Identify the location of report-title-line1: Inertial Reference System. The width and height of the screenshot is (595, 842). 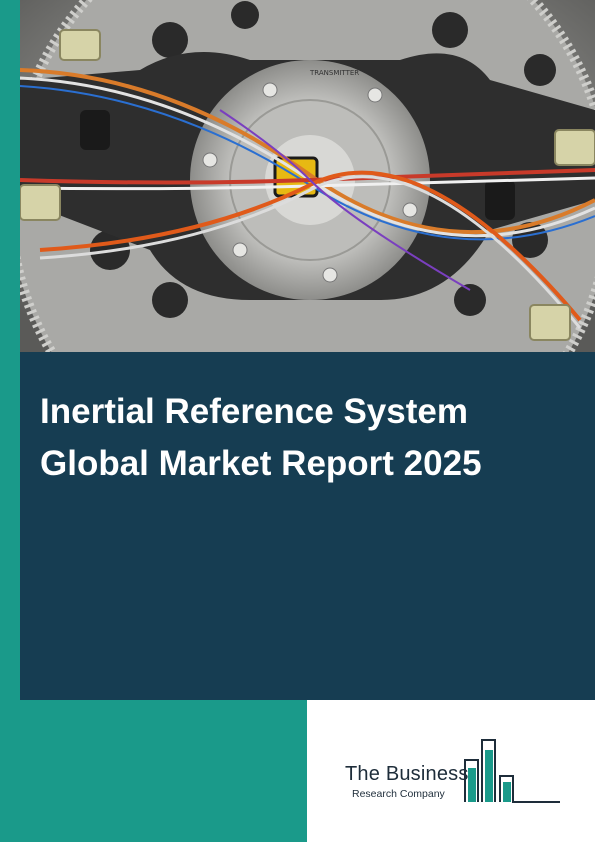
(254, 411).